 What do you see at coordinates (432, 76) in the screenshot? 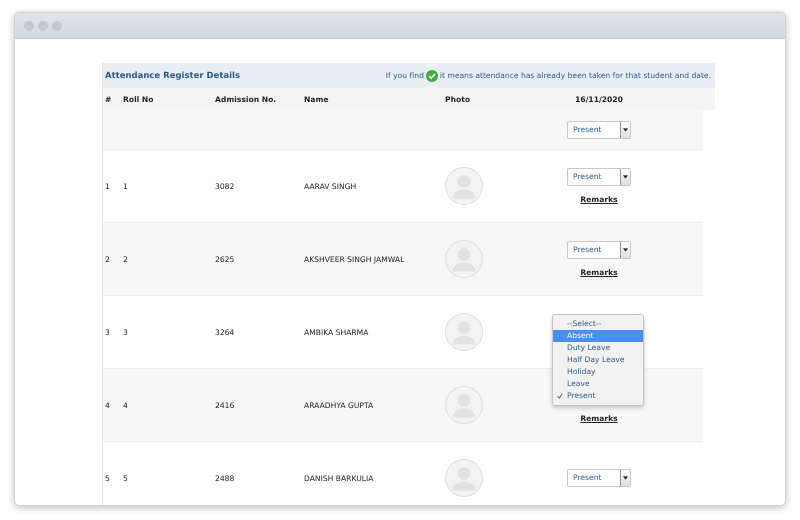
I see `check-circle-icon` at bounding box center [432, 76].